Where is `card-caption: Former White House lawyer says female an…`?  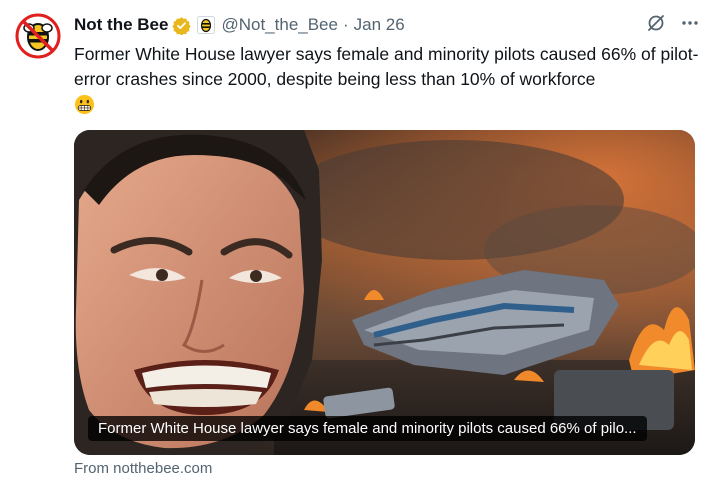 card-caption: Former White House lawyer says female an… is located at coordinates (367, 428).